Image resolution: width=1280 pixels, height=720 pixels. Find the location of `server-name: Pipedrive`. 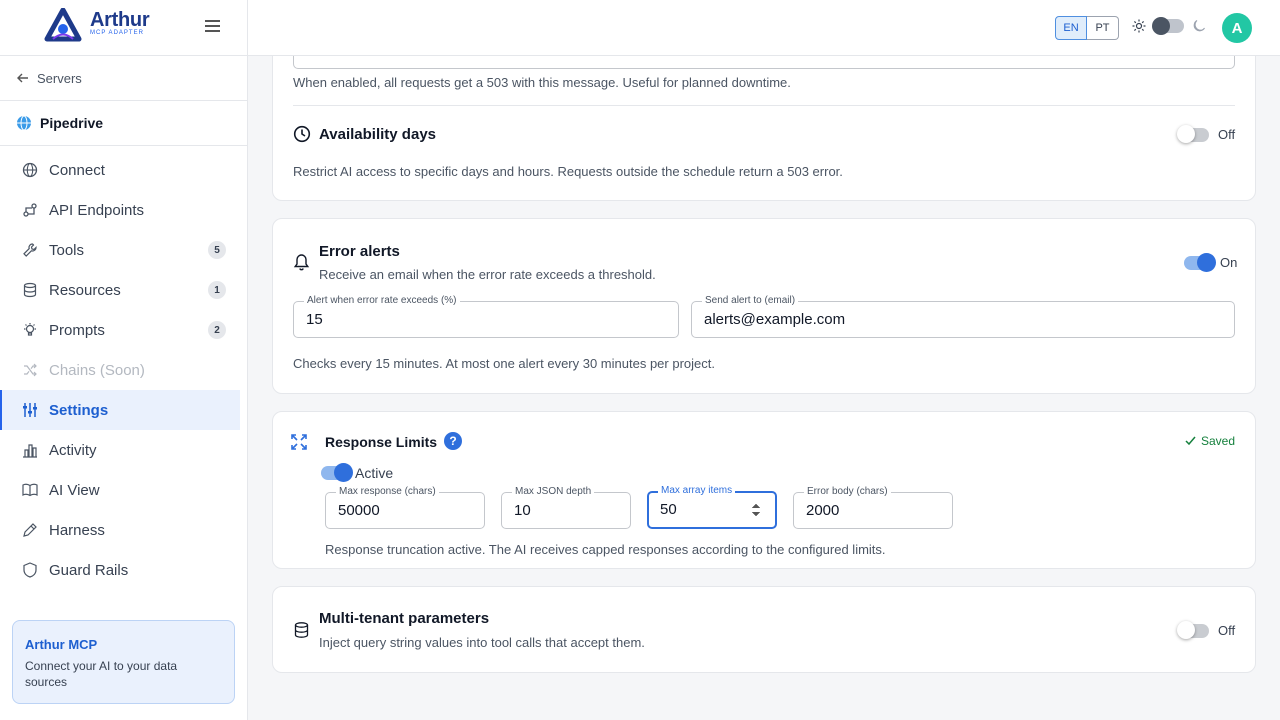

server-name: Pipedrive is located at coordinates (72, 123).